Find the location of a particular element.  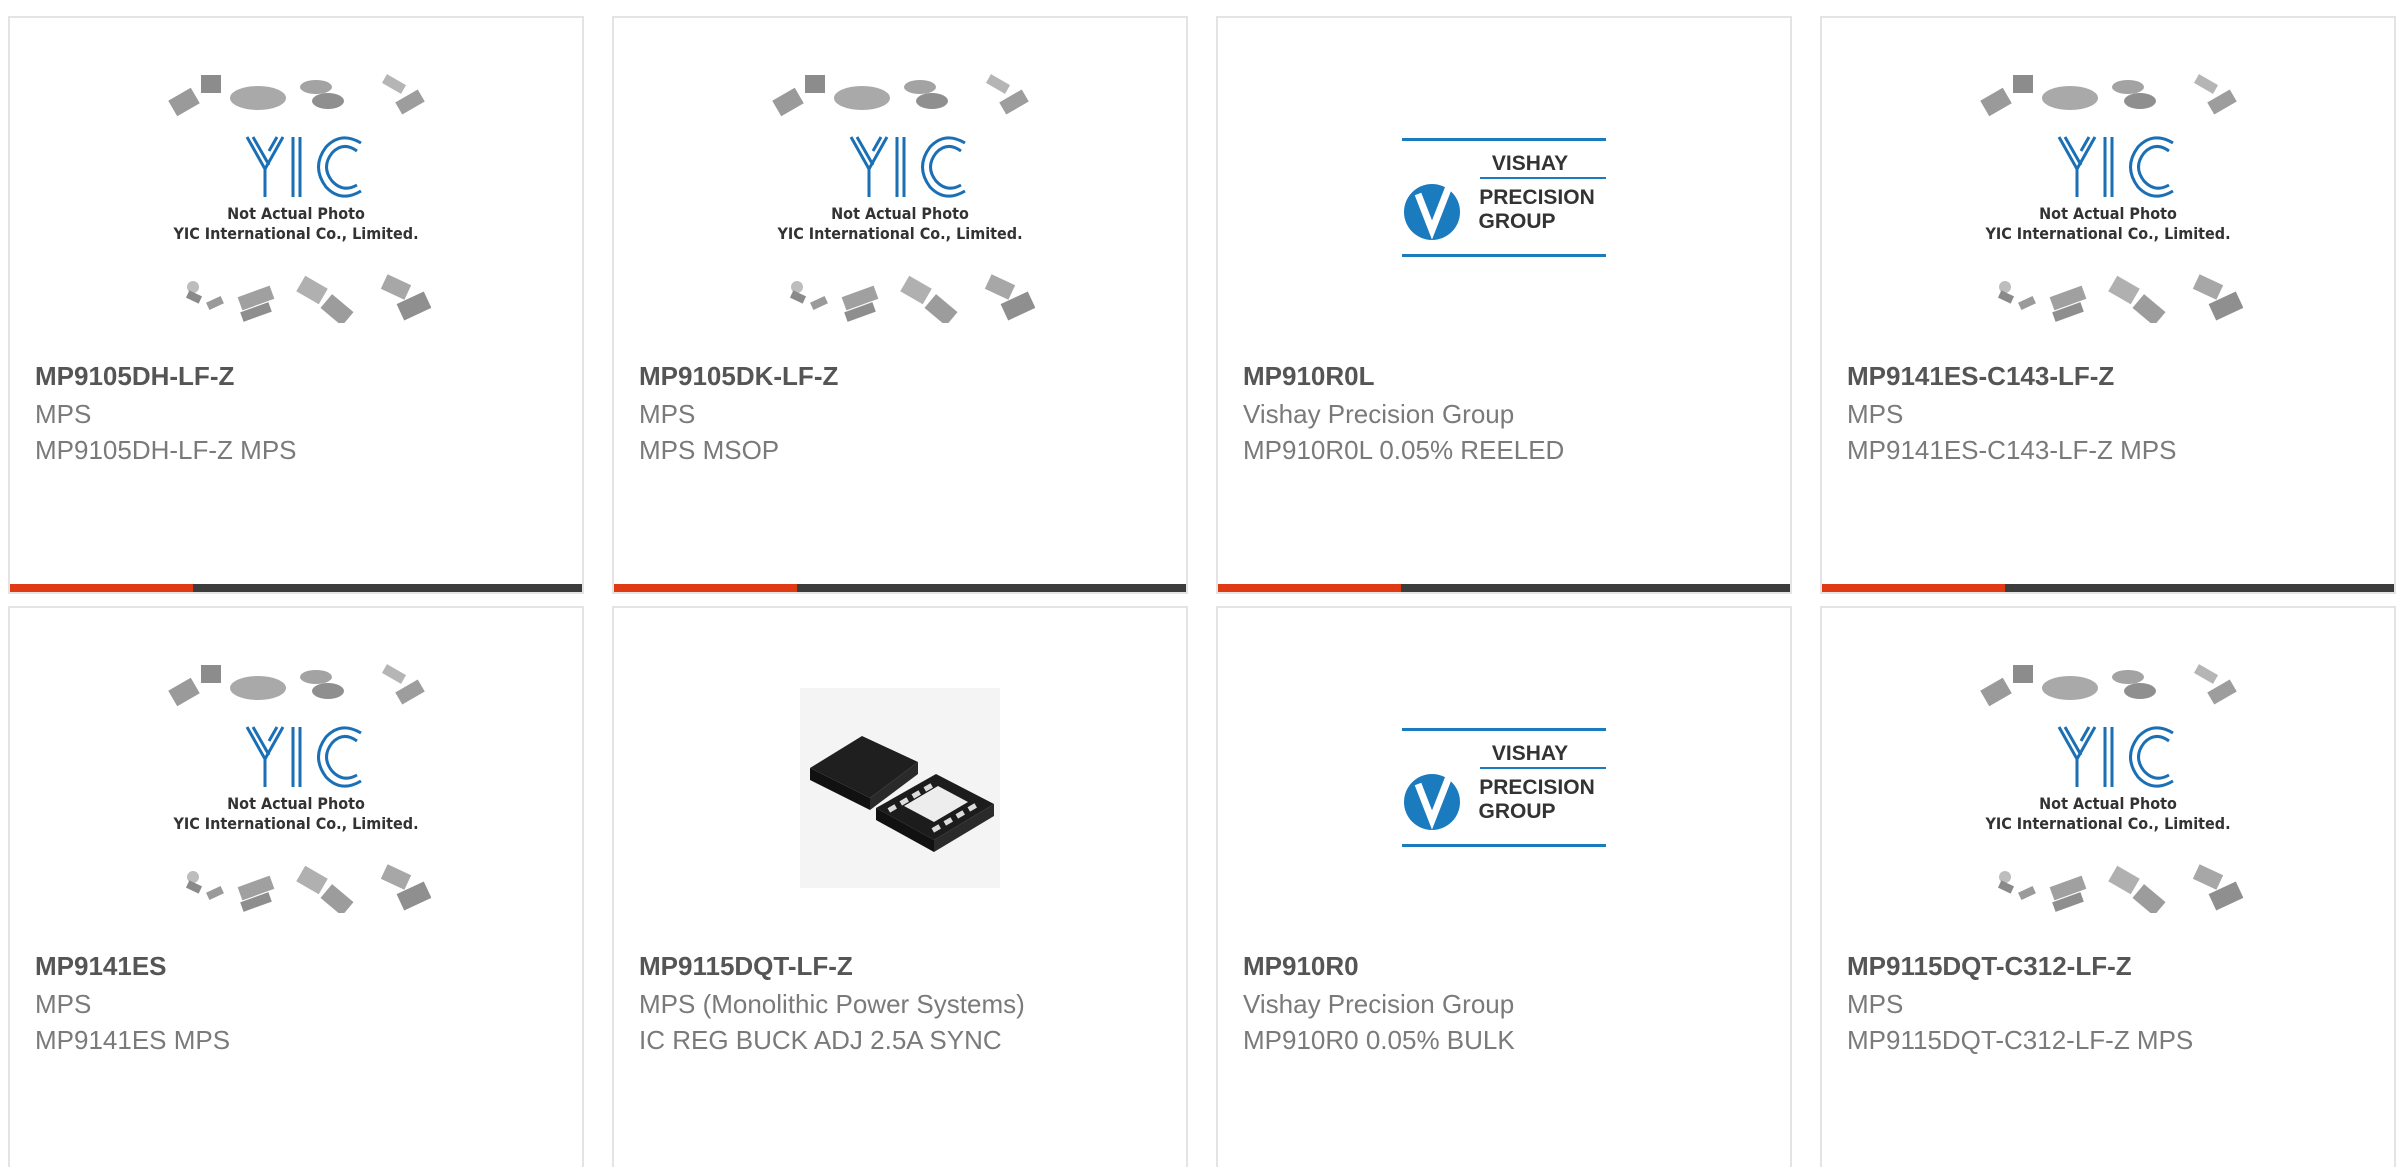

description: MP9115DQT-C312-LF-Z MPS is located at coordinates (2020, 1040).